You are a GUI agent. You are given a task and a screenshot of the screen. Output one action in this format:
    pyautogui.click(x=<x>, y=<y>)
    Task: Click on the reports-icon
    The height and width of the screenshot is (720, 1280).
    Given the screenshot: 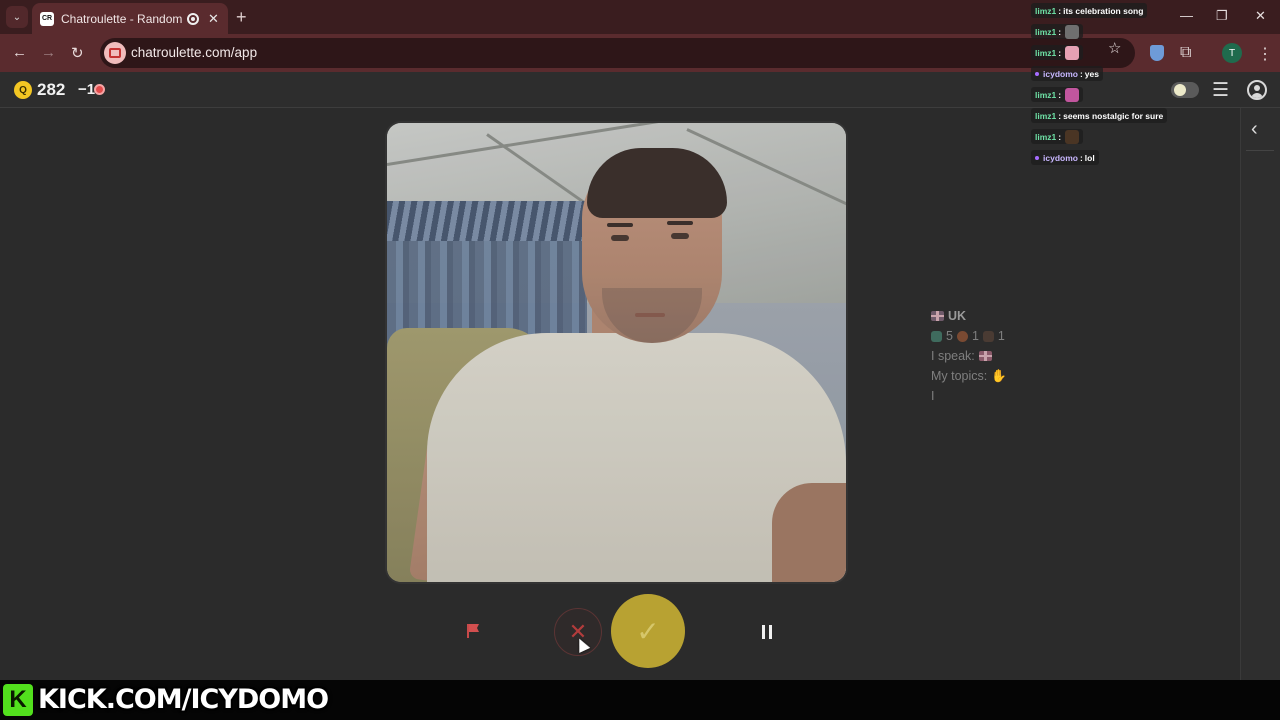 What is the action you would take?
    pyautogui.click(x=988, y=336)
    